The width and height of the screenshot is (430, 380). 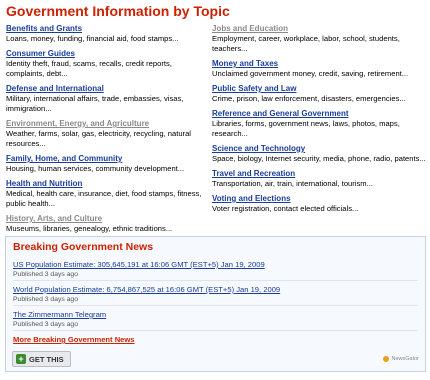 What do you see at coordinates (386, 359) in the screenshot?
I see `brand-dot-icon` at bounding box center [386, 359].